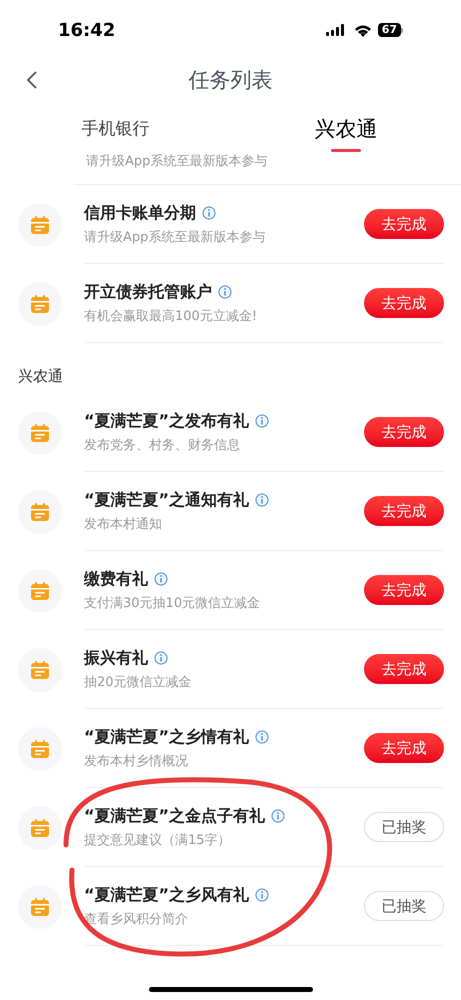 The width and height of the screenshot is (461, 1000). I want to click on task-title: “夏满芒夏”之乡风有礼, so click(167, 895).